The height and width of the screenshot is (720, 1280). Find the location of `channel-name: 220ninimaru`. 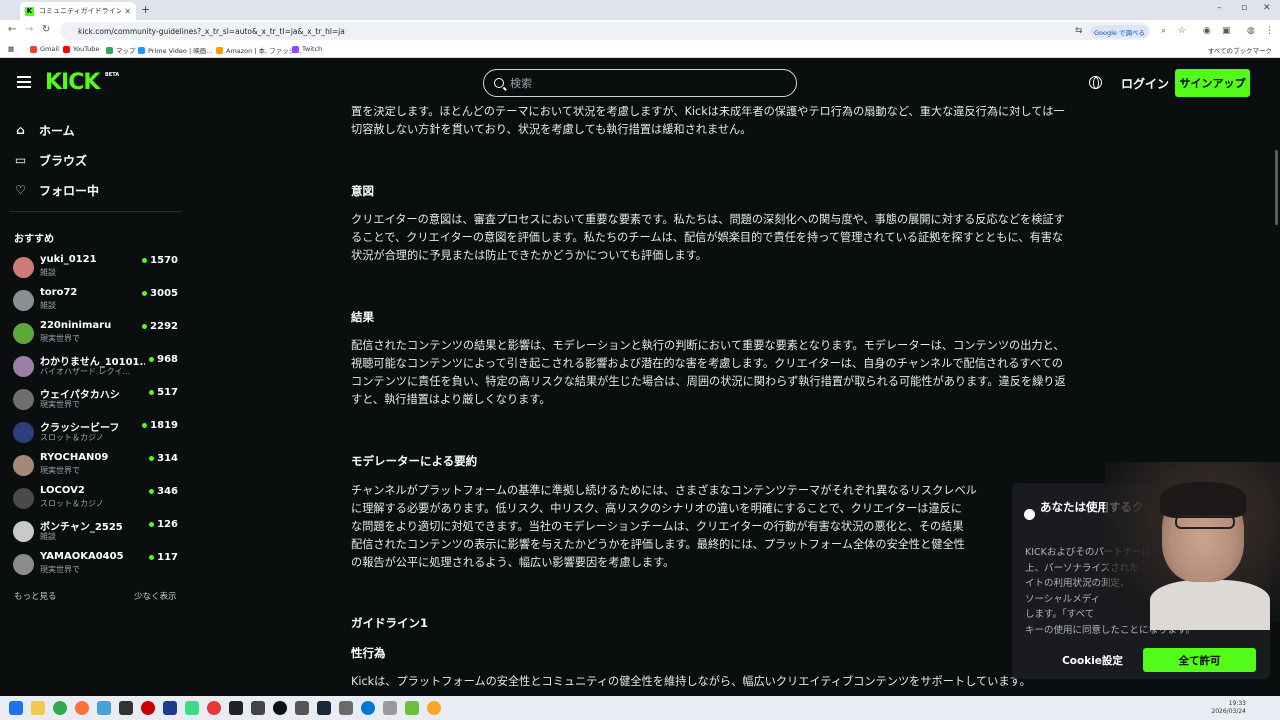

channel-name: 220ninimaru is located at coordinates (76, 325).